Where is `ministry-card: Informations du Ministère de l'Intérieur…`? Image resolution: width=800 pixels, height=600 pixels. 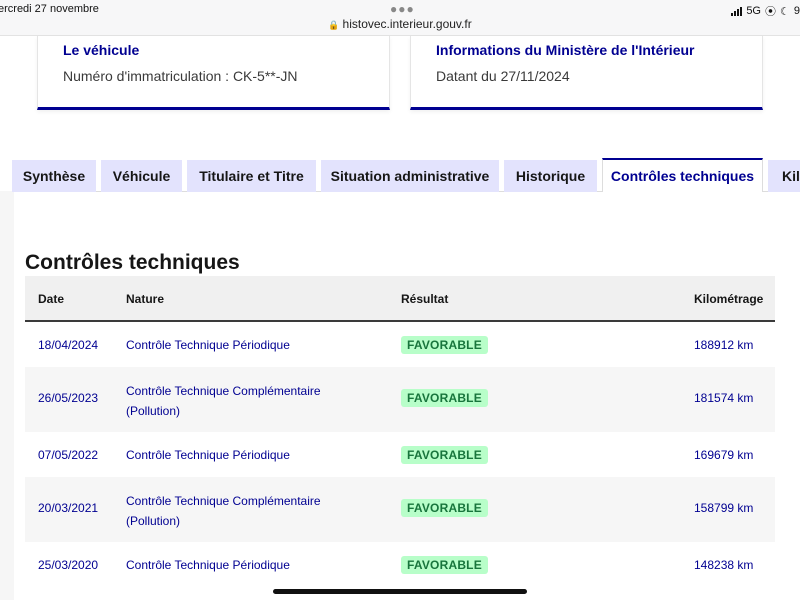
ministry-card: Informations du Ministère de l'Intérieur… is located at coordinates (586, 73).